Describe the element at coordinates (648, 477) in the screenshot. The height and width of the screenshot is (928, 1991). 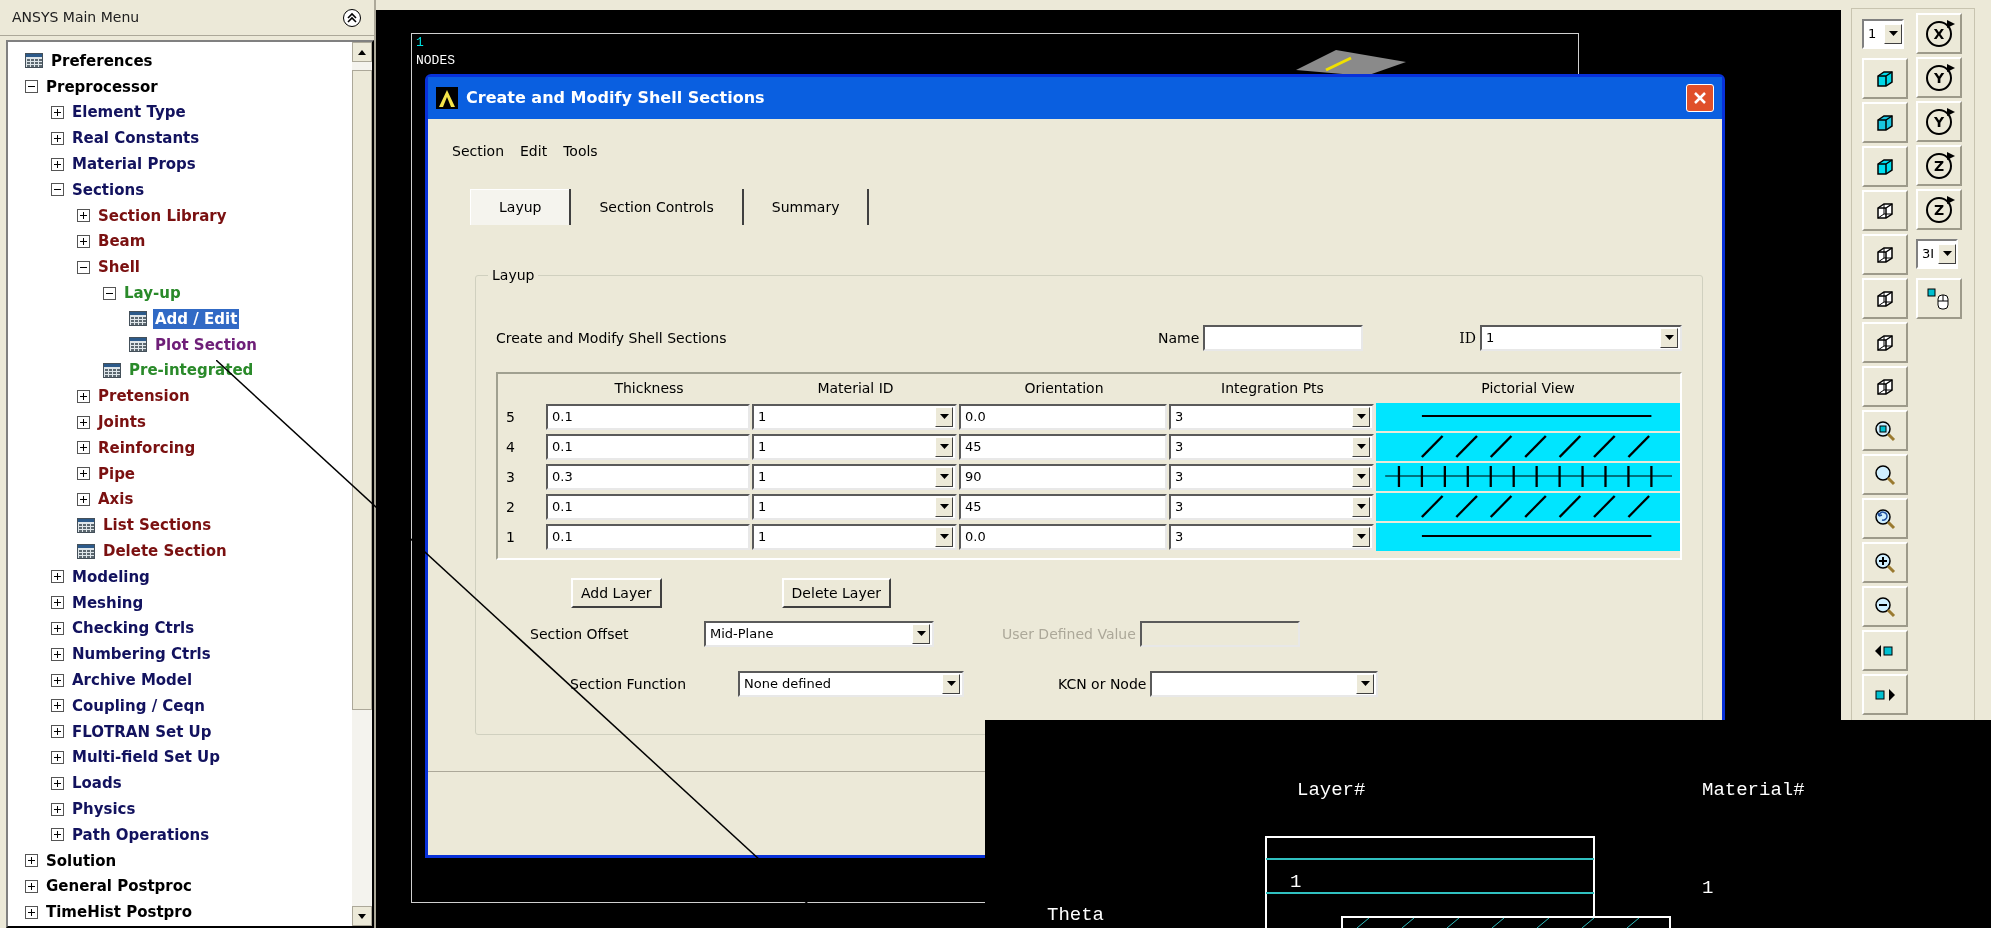
I see `thickness-field: 0.3` at that location.